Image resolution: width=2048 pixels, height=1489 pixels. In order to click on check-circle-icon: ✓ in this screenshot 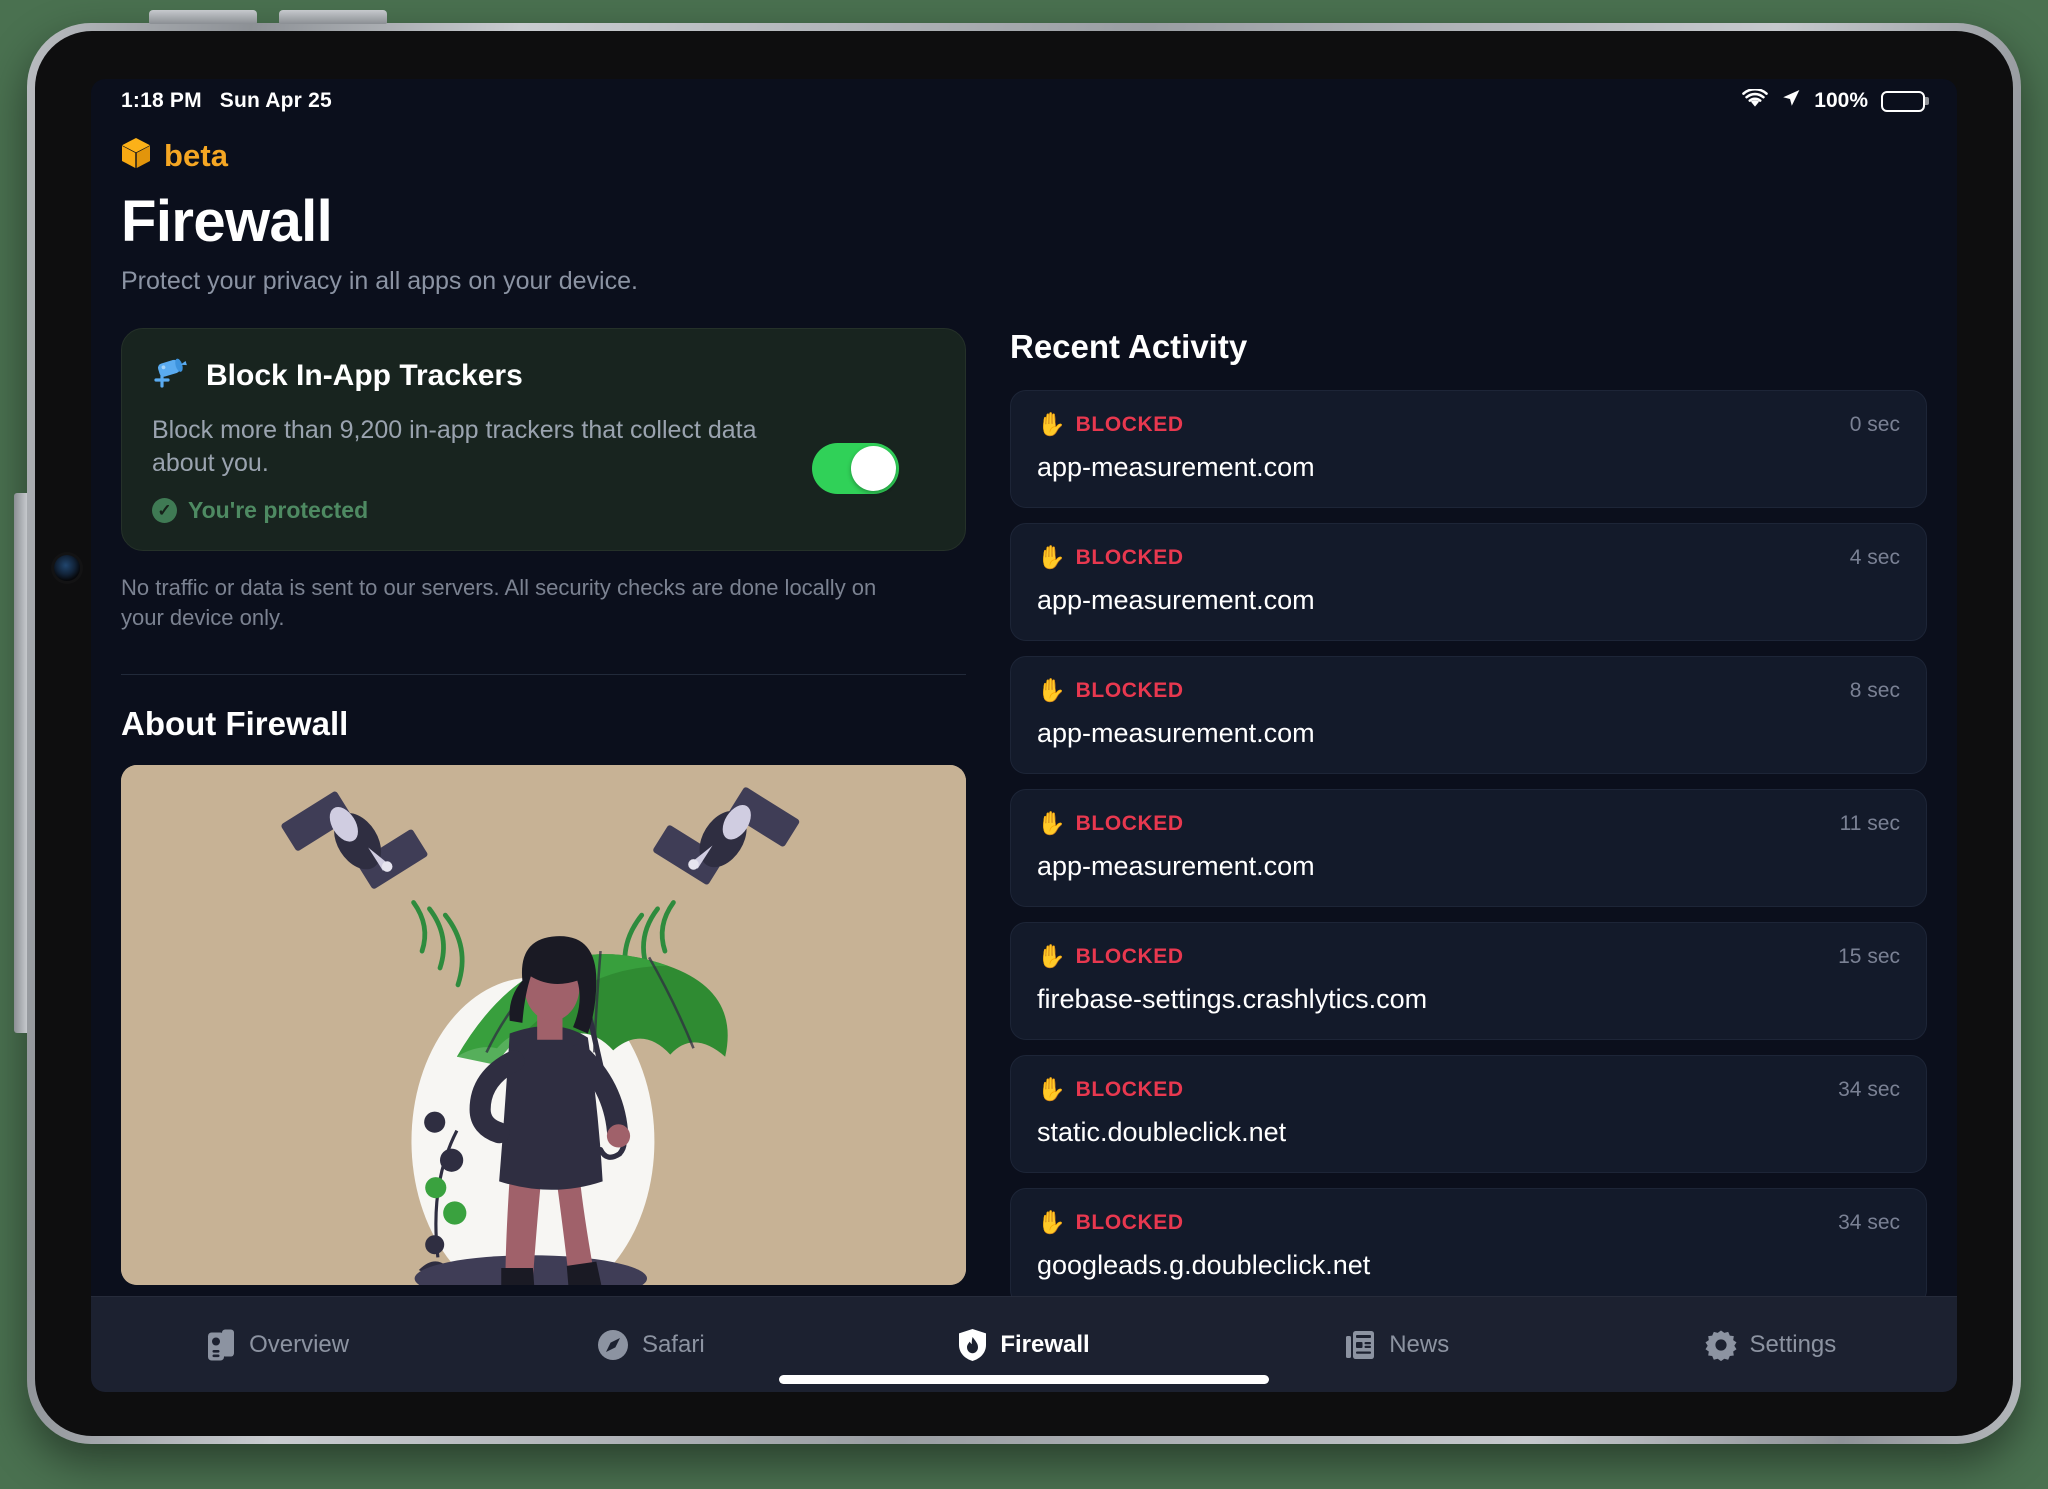, I will do `click(164, 510)`.